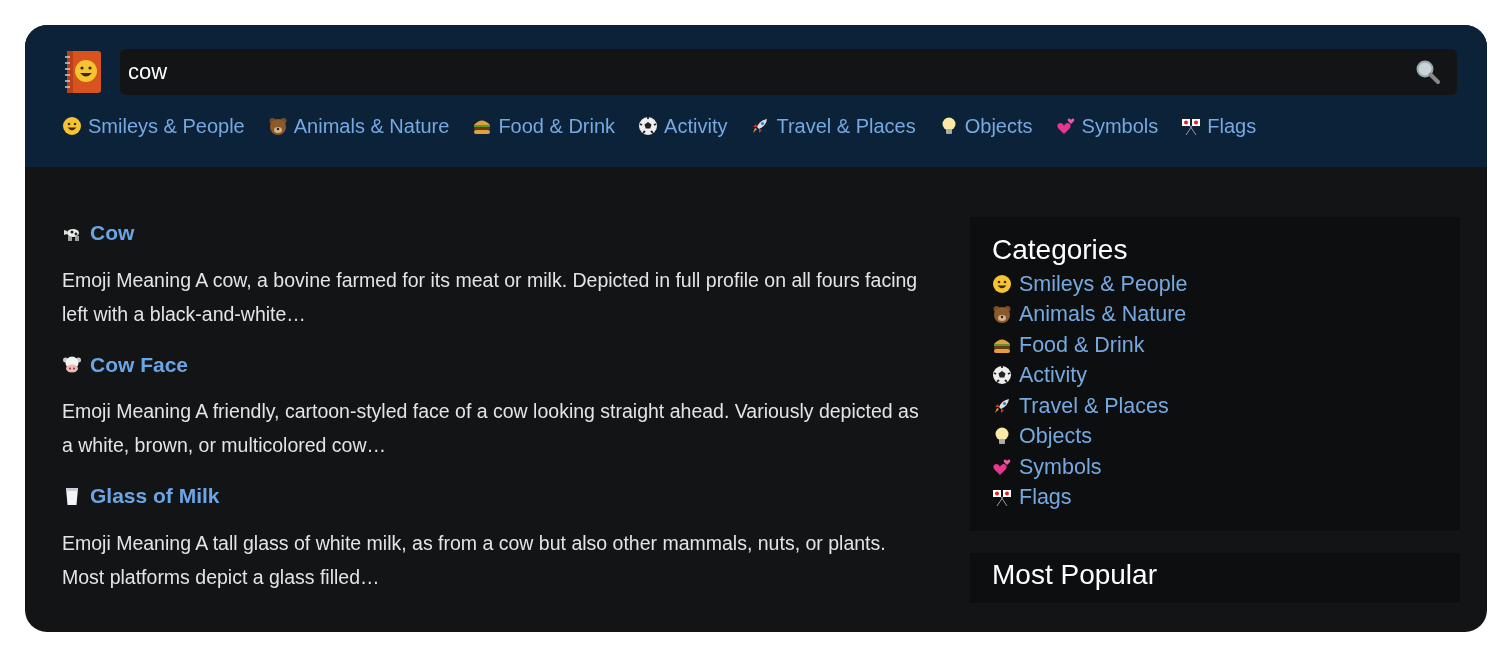  Describe the element at coordinates (1075, 574) in the screenshot. I see `popular-heading: Most Popular` at that location.